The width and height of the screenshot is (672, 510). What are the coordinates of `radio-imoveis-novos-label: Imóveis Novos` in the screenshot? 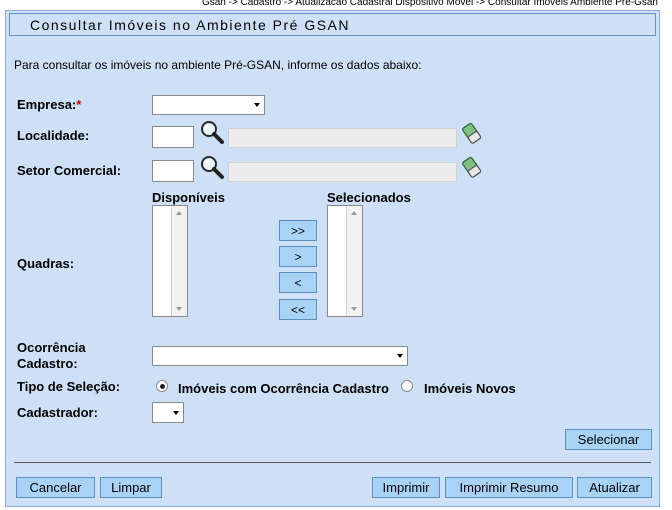 It's located at (470, 388).